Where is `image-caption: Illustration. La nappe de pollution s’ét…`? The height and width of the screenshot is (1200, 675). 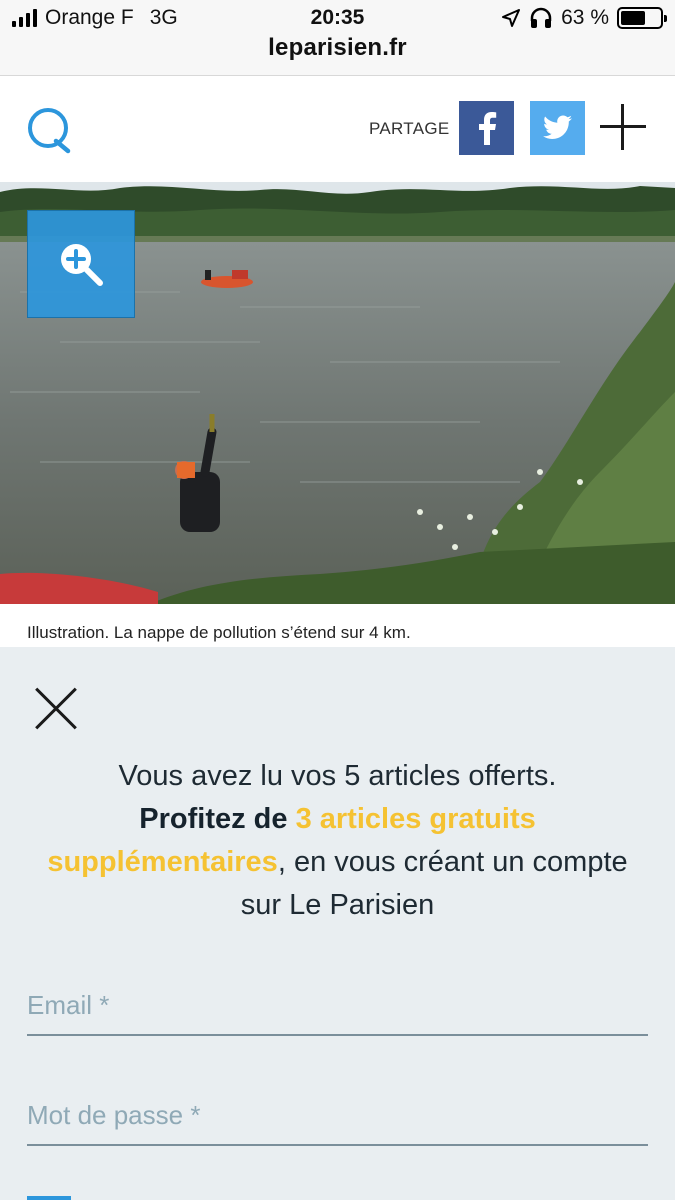 image-caption: Illustration. La nappe de pollution s’ét… is located at coordinates (219, 632).